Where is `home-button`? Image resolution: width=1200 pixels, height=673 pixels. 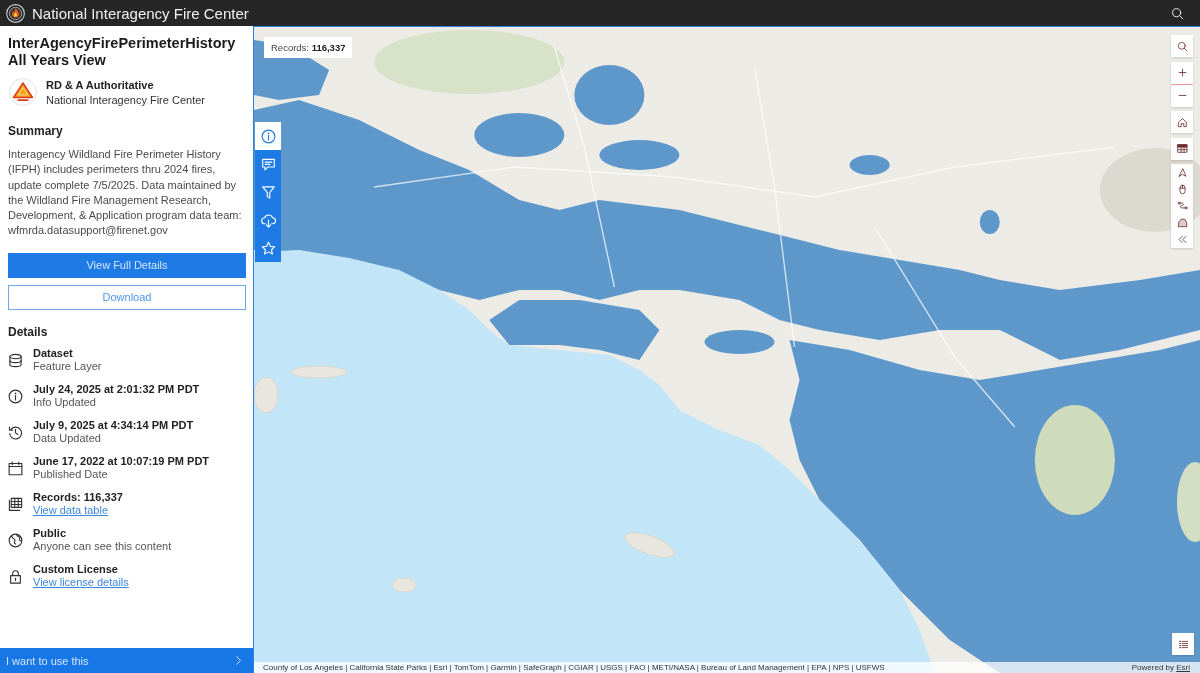 home-button is located at coordinates (1182, 122).